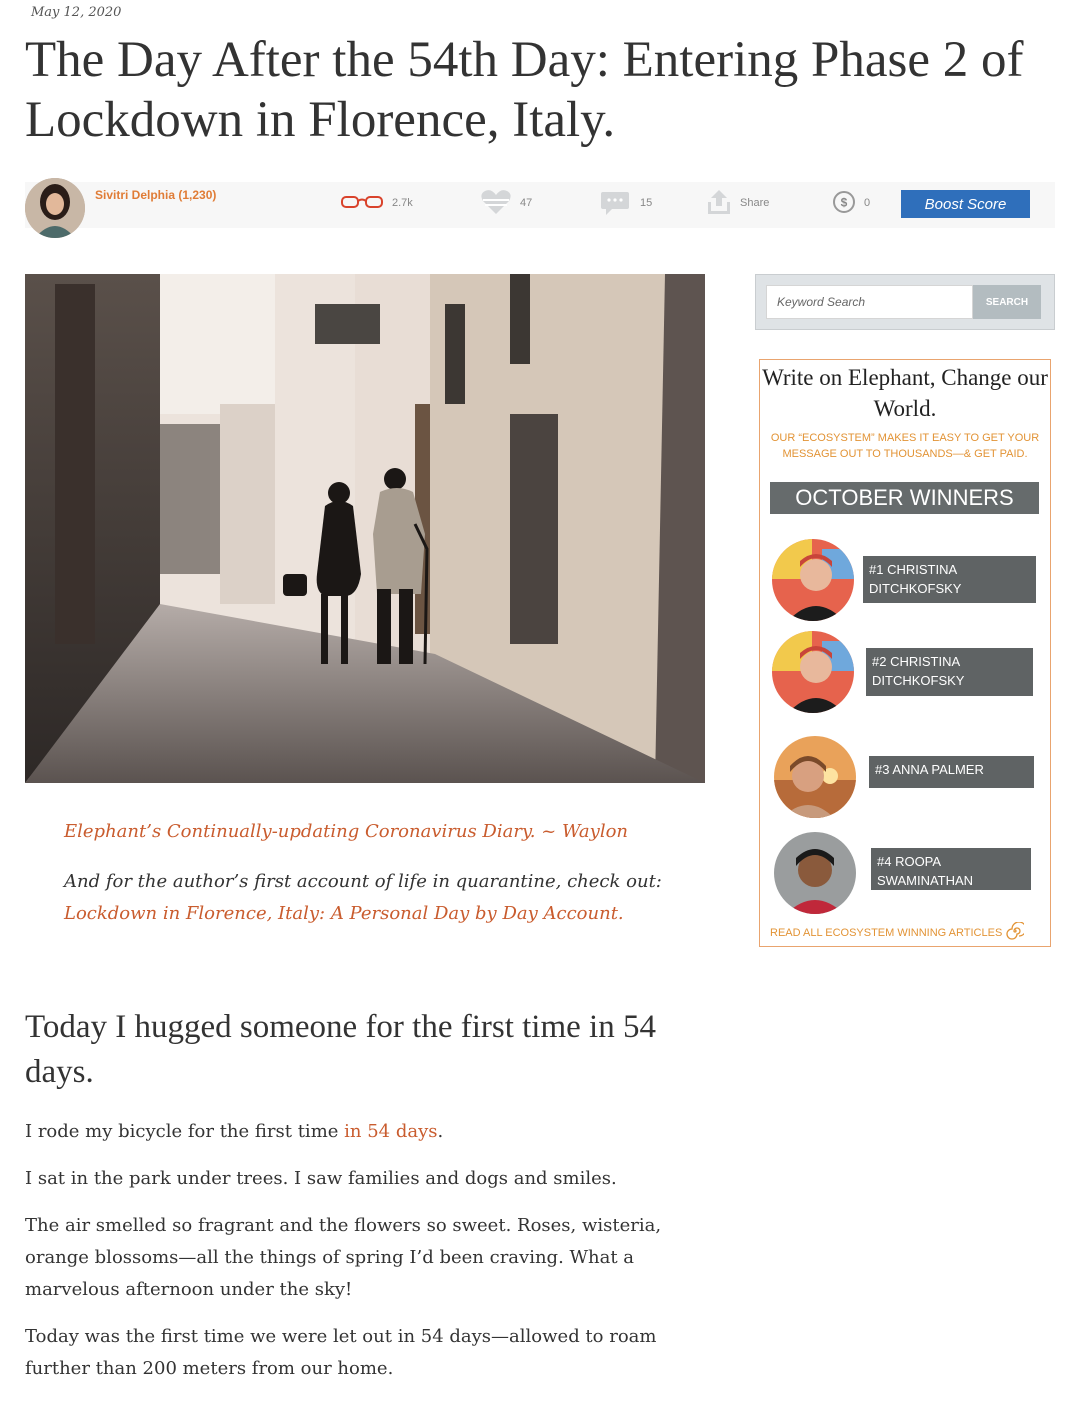  Describe the element at coordinates (496, 203) in the screenshot. I see `heart-icon` at that location.